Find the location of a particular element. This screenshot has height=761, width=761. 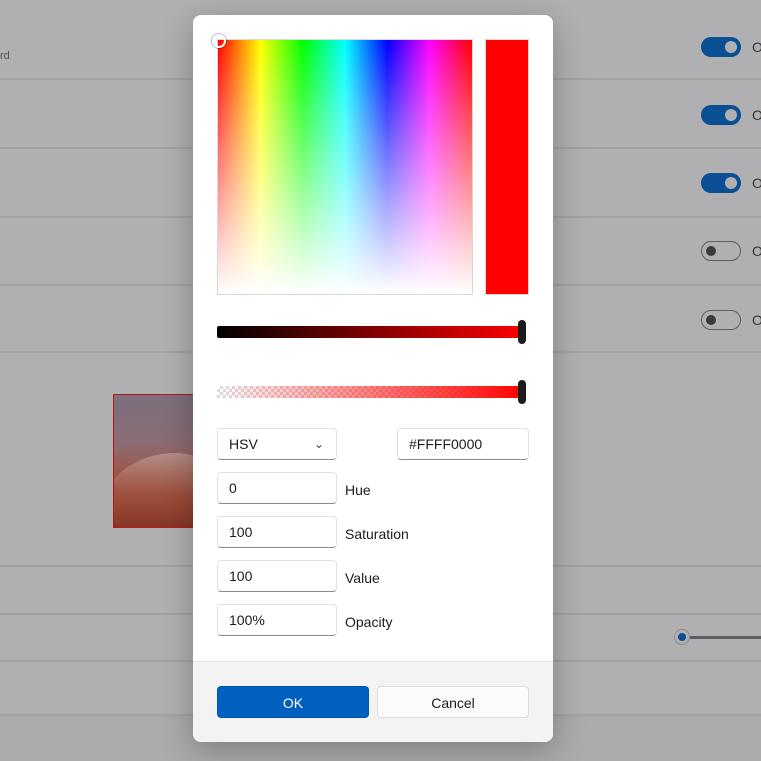

color-spectrum is located at coordinates (342, 164).